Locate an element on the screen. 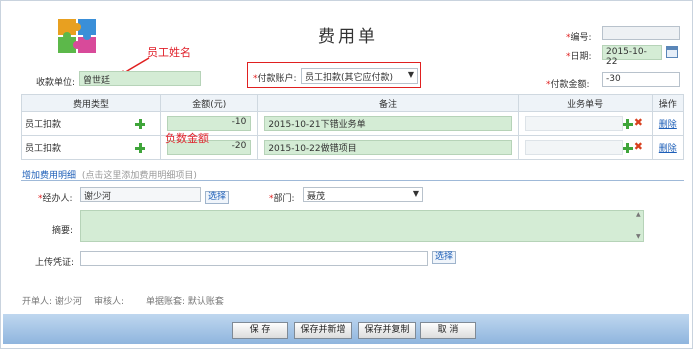 The height and width of the screenshot is (349, 693). page-title: 费用单 is located at coordinates (348, 37).